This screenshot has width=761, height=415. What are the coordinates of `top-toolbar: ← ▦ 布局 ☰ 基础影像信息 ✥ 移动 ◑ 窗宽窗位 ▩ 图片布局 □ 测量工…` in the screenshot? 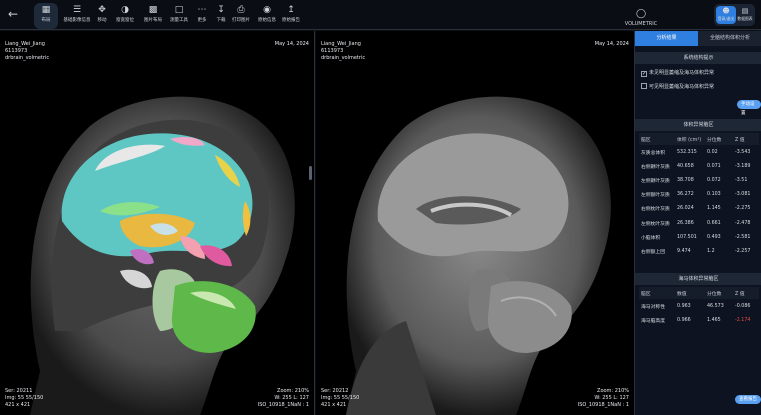 It's located at (380, 15).